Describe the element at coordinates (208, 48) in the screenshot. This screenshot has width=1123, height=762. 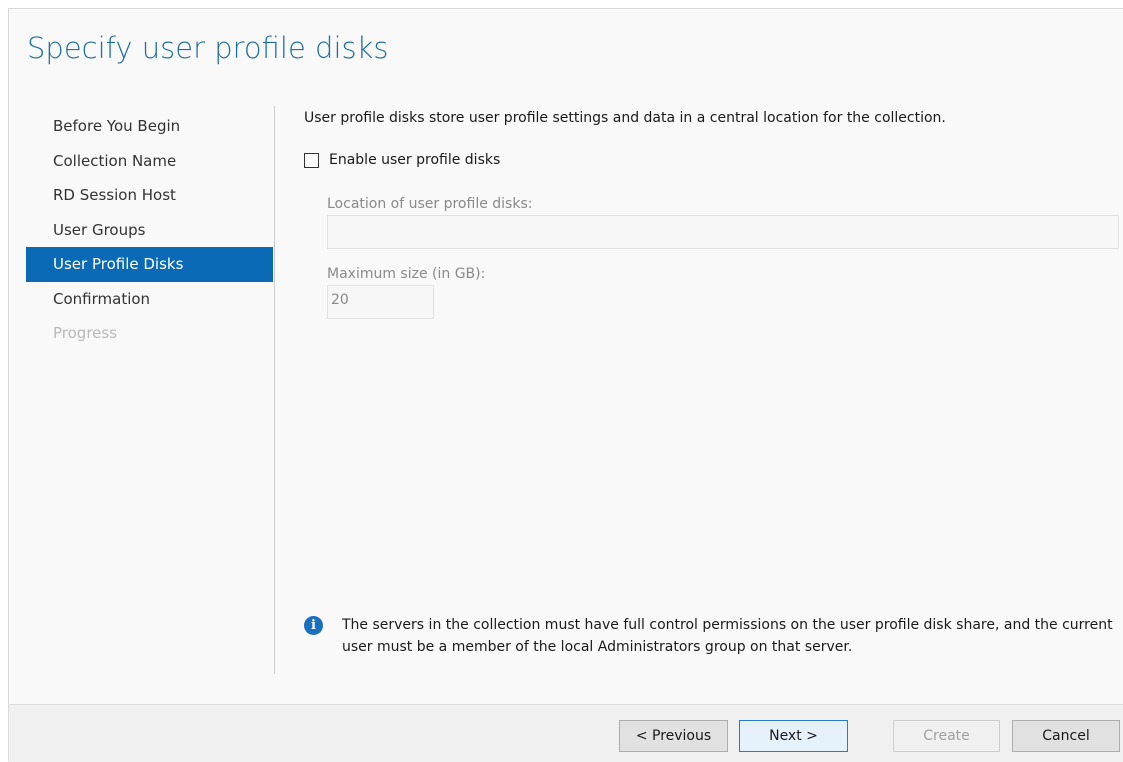
I see `page-title: Specify user profile disks` at that location.